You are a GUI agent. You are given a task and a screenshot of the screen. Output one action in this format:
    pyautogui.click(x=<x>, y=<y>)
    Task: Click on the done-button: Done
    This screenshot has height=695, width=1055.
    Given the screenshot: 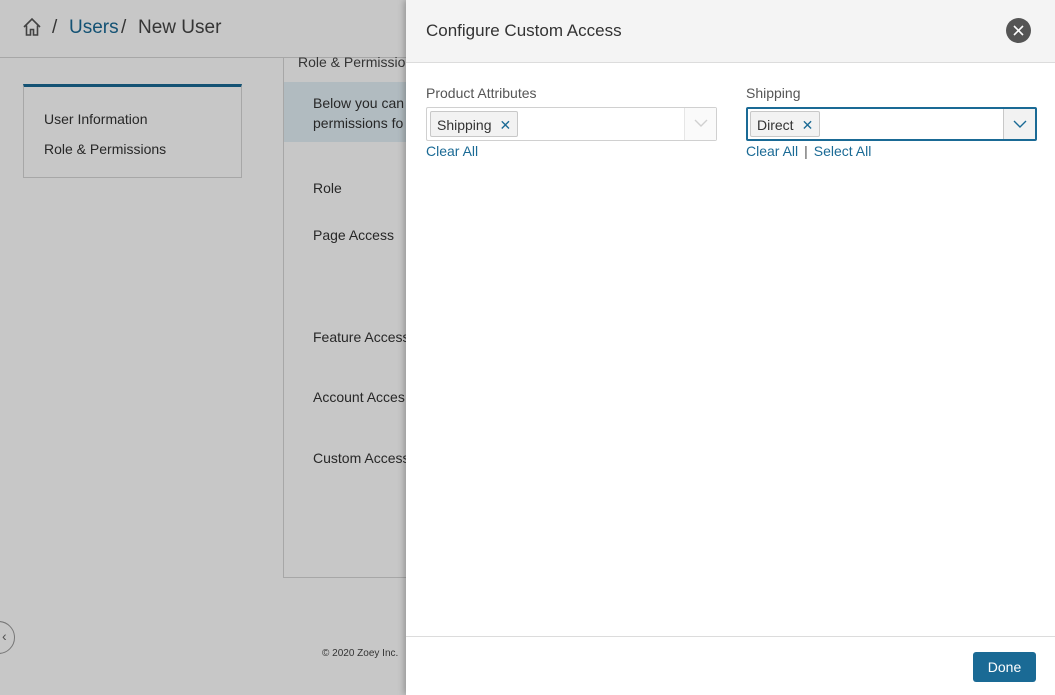 What is the action you would take?
    pyautogui.click(x=1004, y=667)
    